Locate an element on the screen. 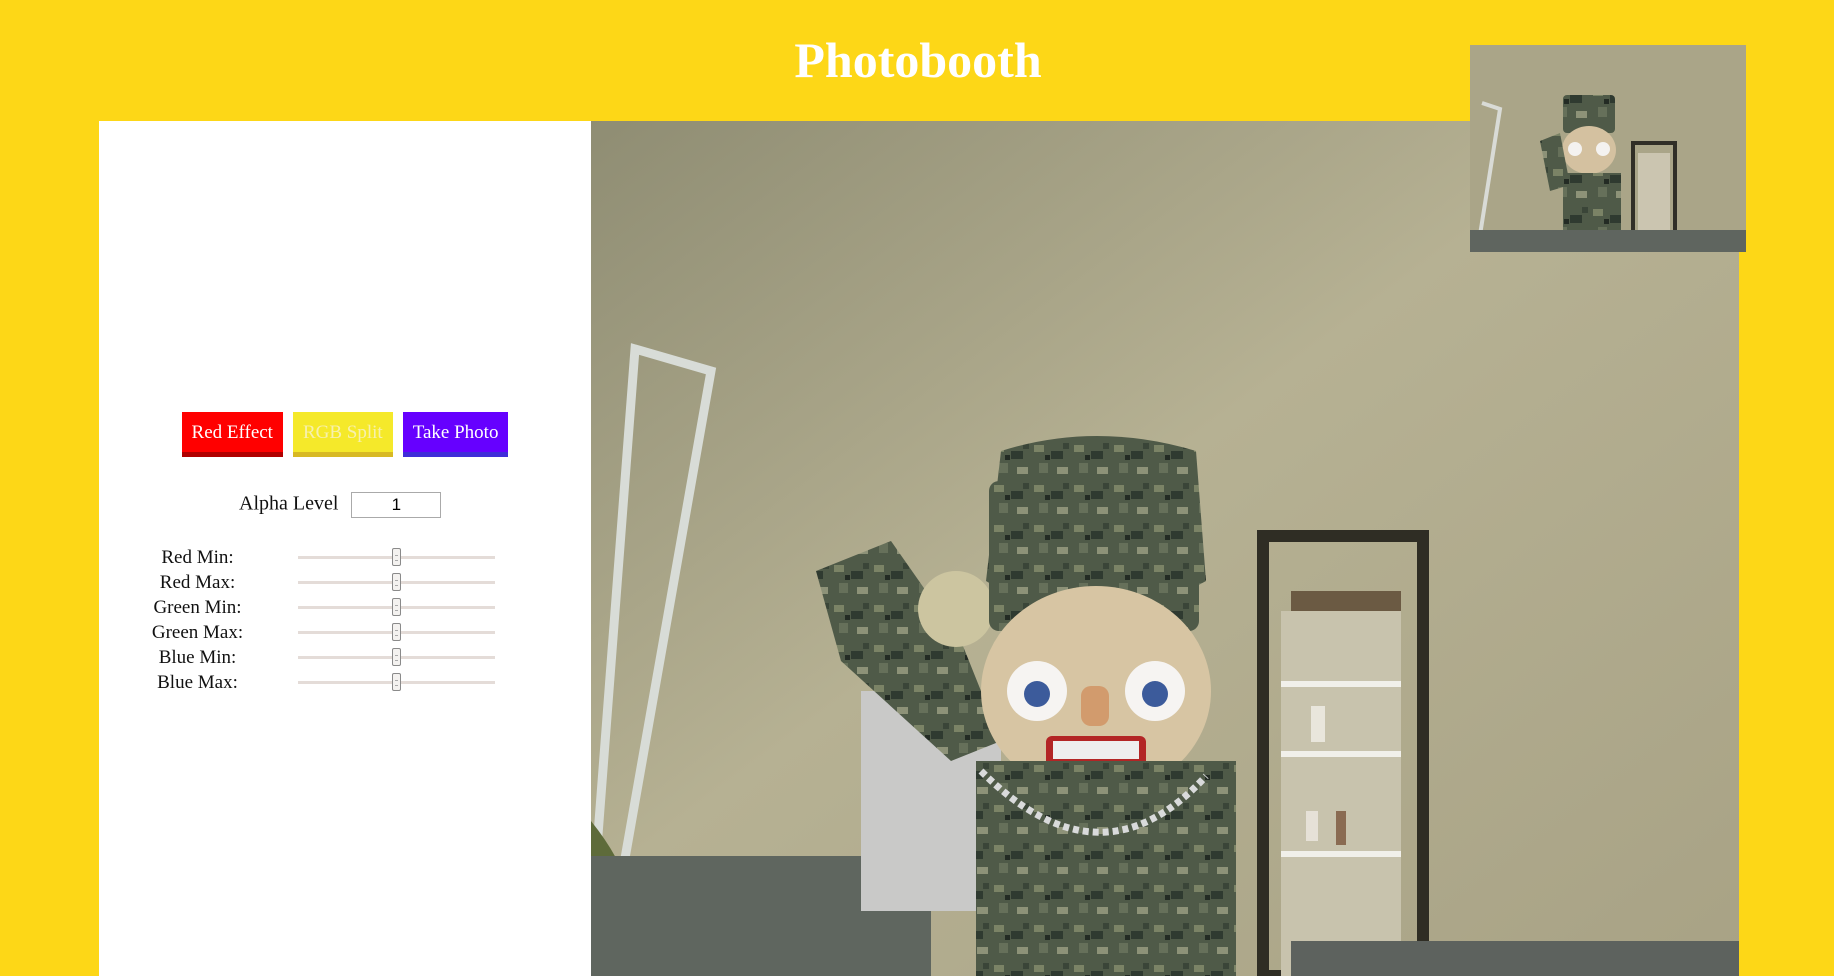 The image size is (1834, 976). red-max-slider is located at coordinates (396, 582).